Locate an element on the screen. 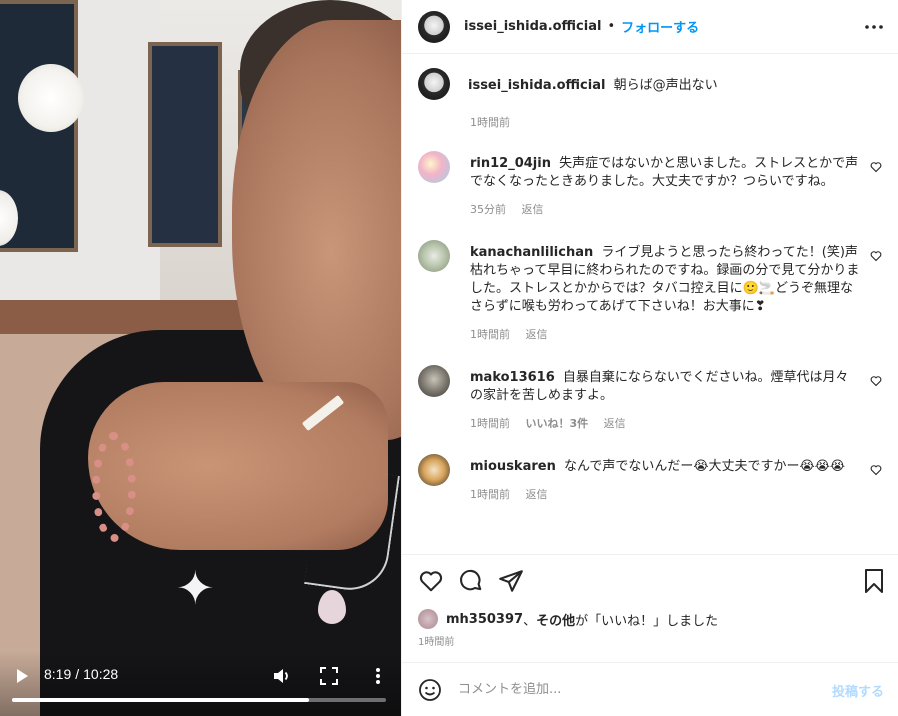  video-controls: 8:19/10:28 is located at coordinates (200, 684).